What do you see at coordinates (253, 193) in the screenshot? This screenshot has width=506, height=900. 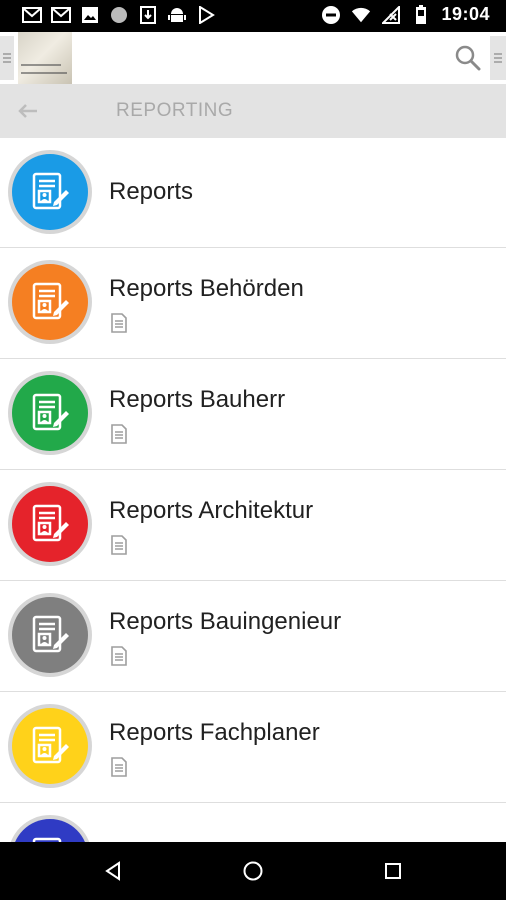 I see `list-item: Reports` at bounding box center [253, 193].